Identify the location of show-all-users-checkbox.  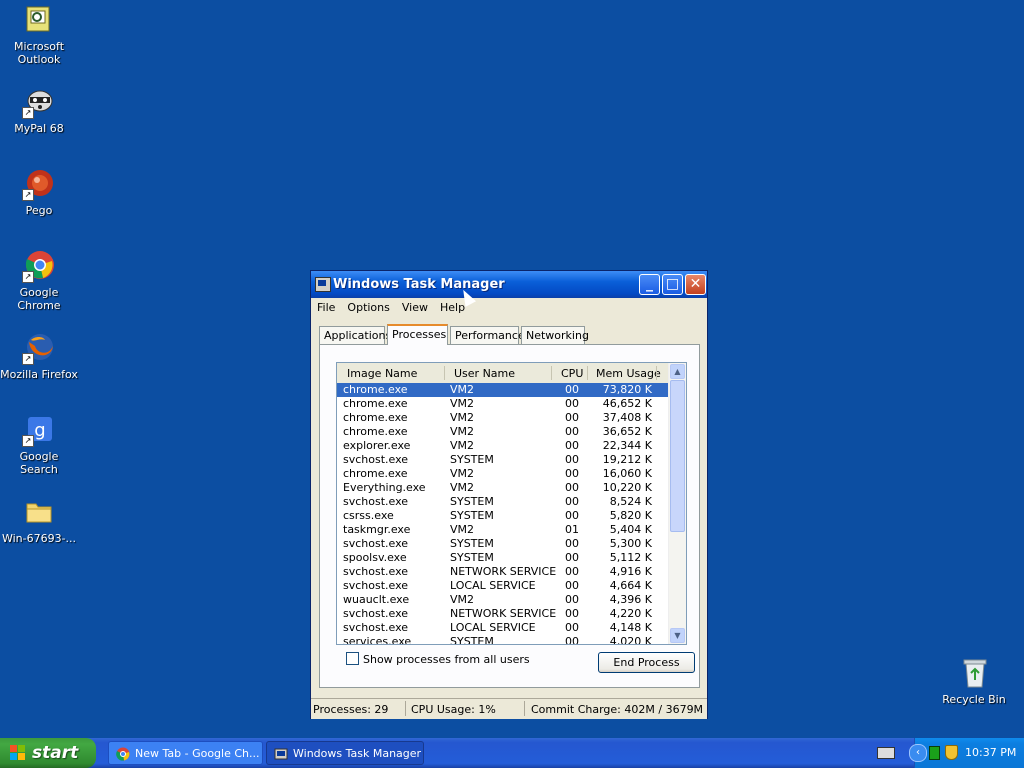
(352, 658).